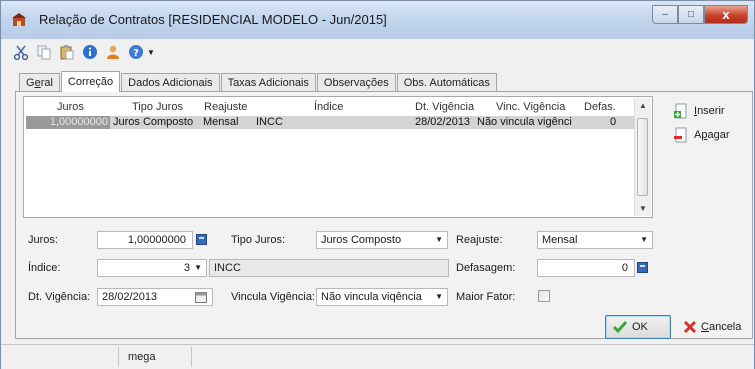 Image resolution: width=755 pixels, height=369 pixels. Describe the element at coordinates (90, 81) in the screenshot. I see `tab-correcao: Correção` at that location.